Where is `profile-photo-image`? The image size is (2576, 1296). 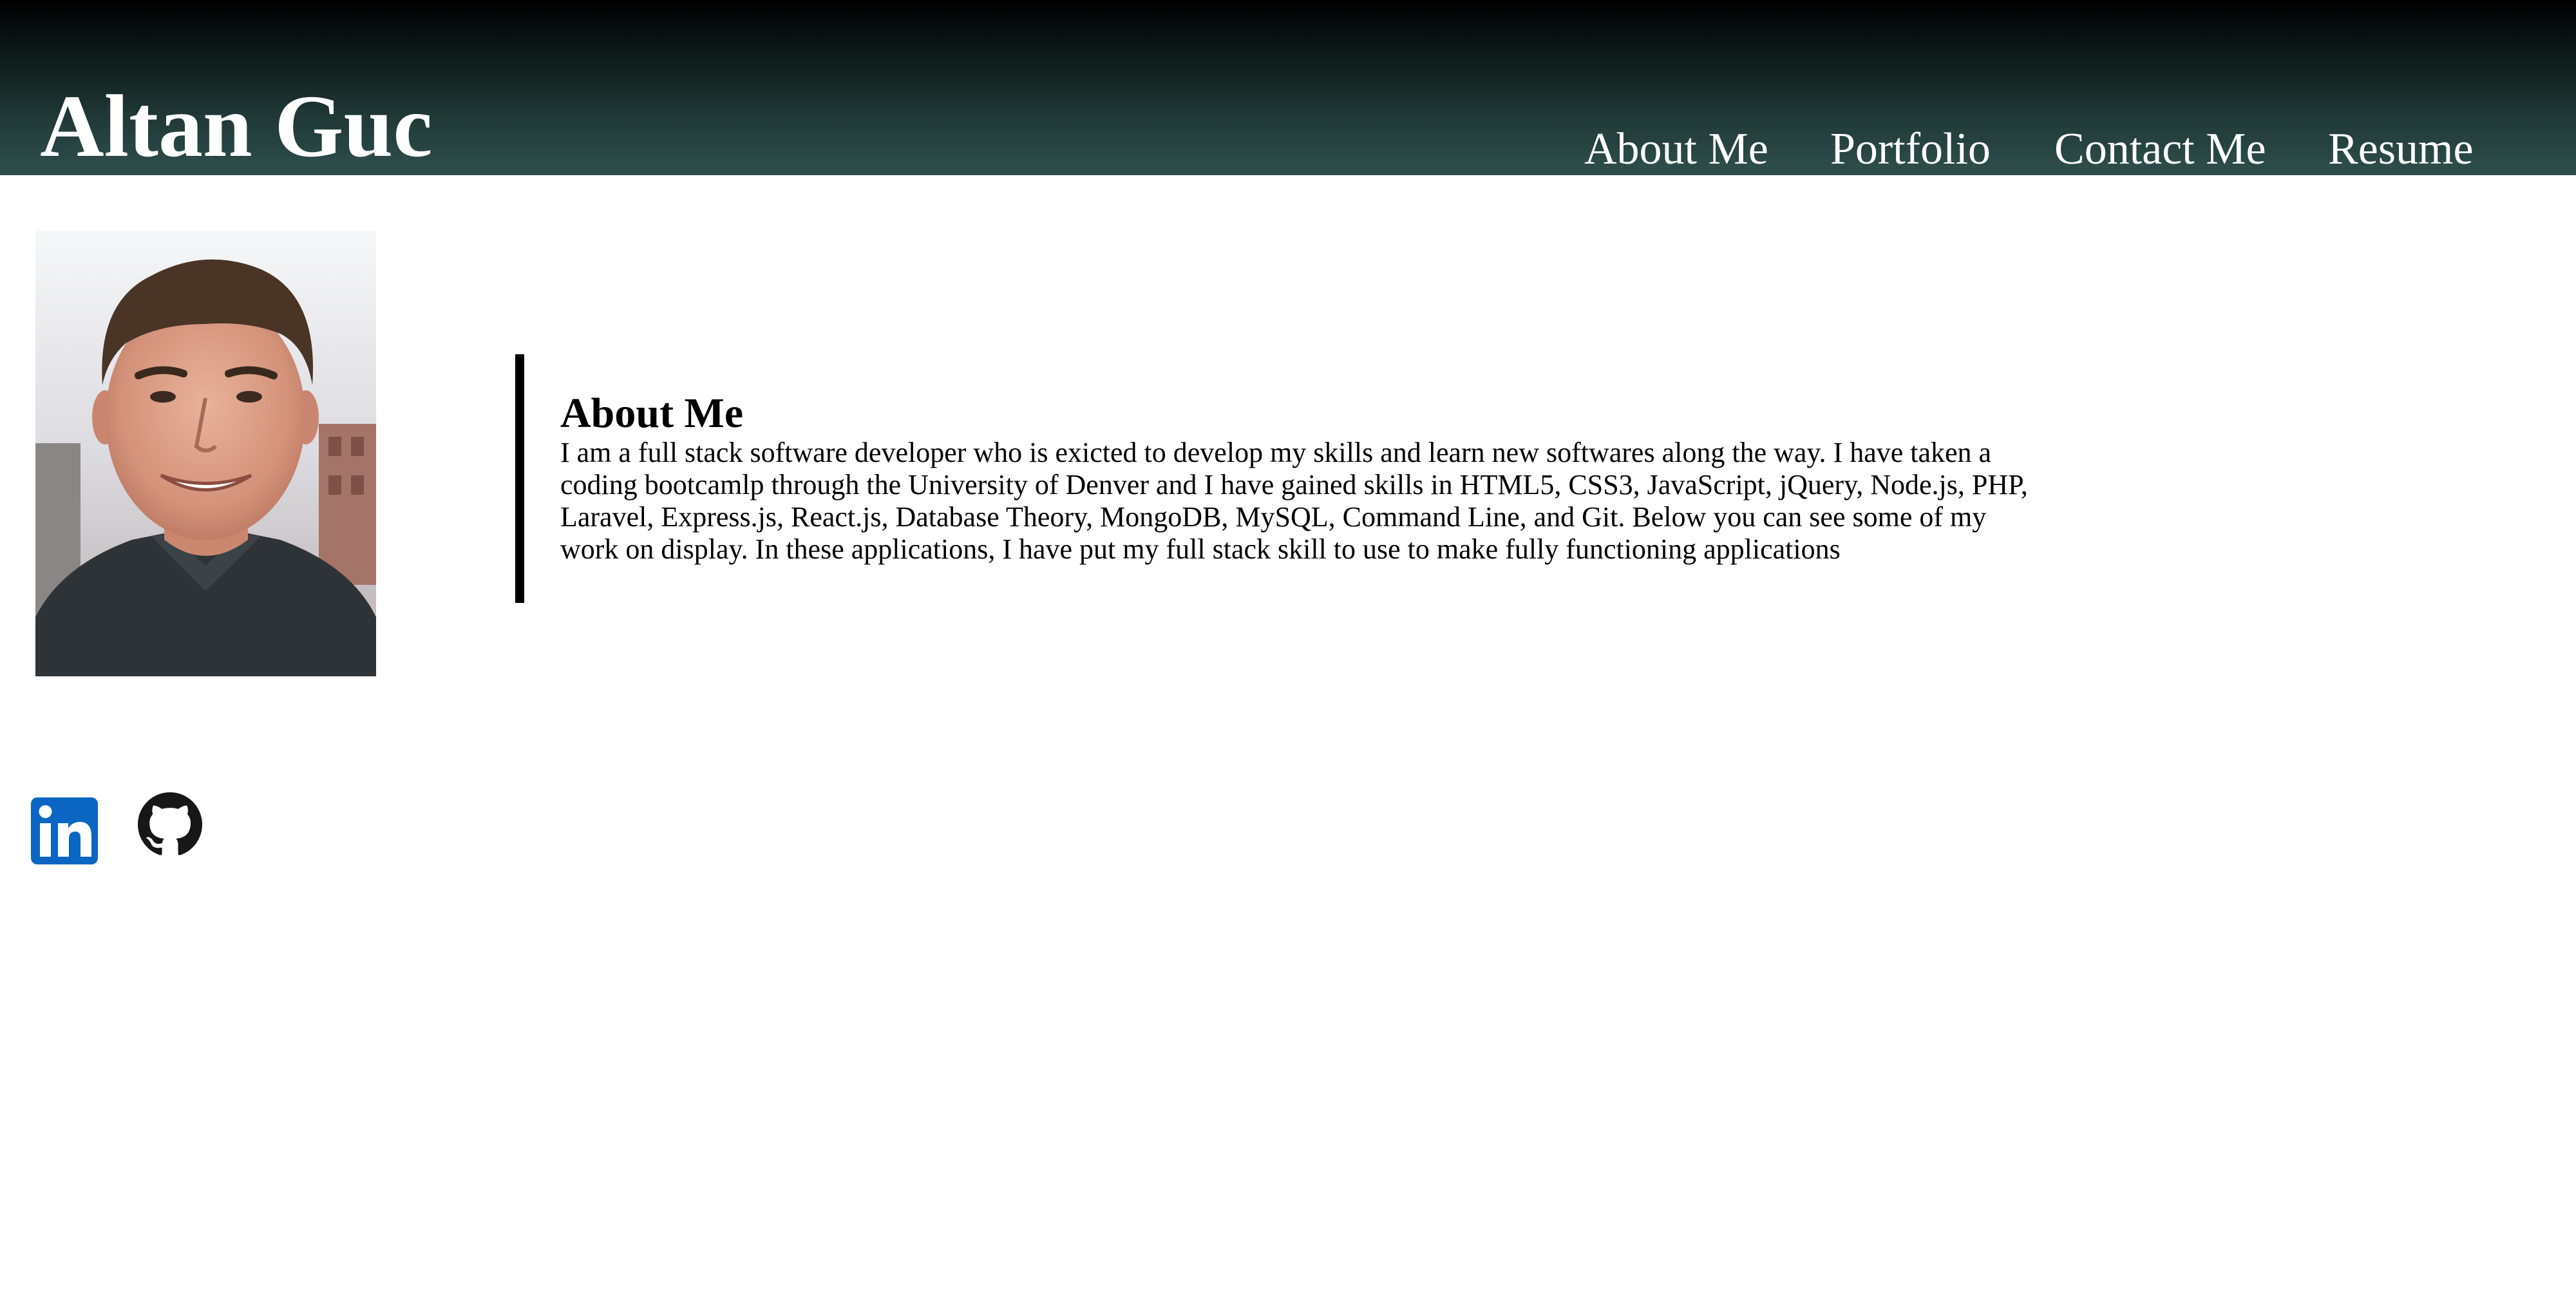
profile-photo-image is located at coordinates (206, 453).